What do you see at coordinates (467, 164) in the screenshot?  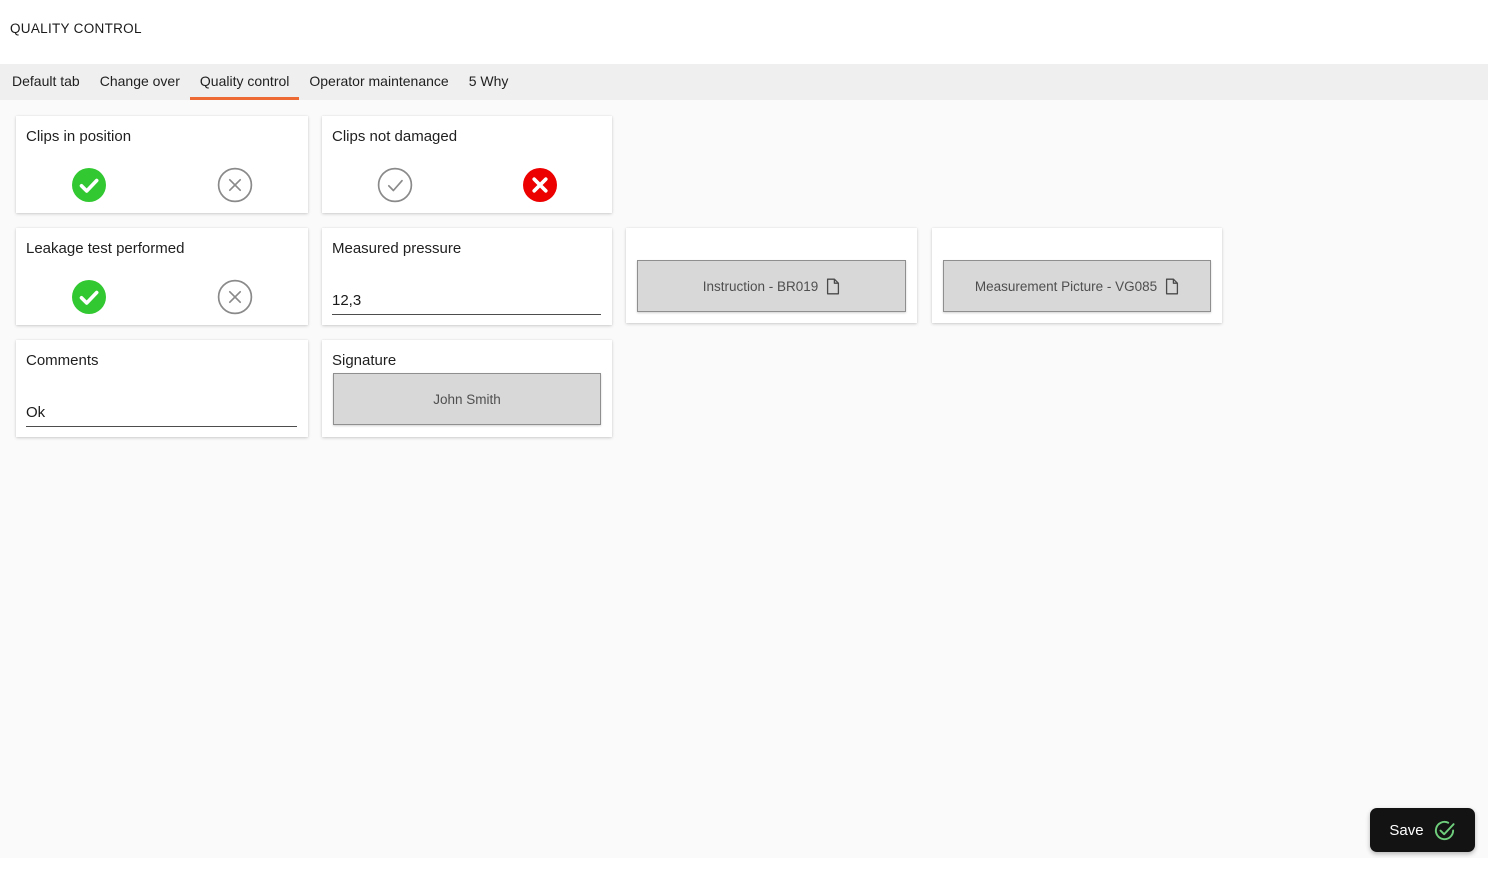 I see `card-clips-not-damaged: Clips not damaged` at bounding box center [467, 164].